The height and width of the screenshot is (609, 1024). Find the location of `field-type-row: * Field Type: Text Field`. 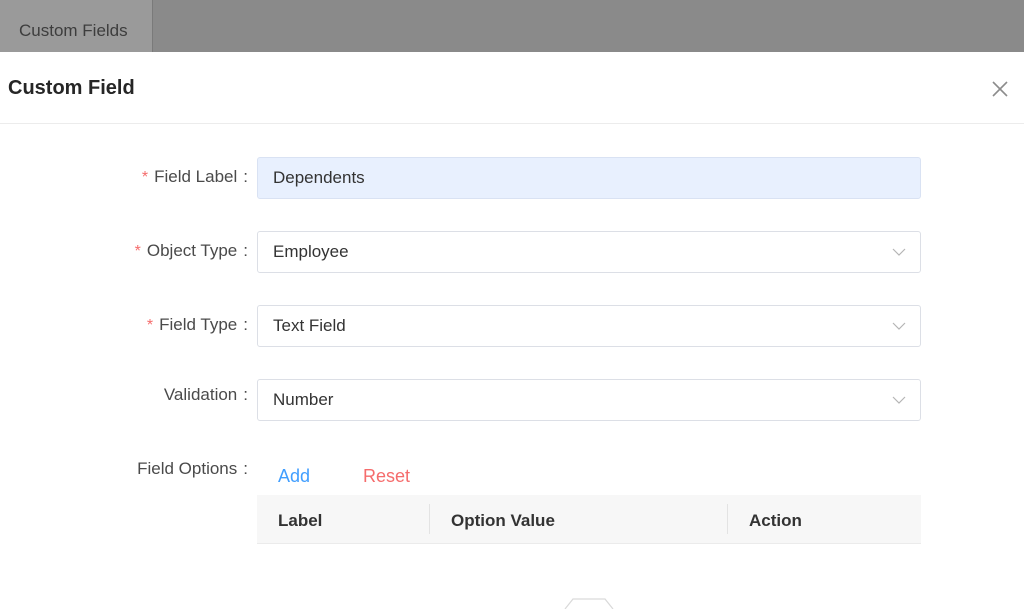

field-type-row: * Field Type: Text Field is located at coordinates (512, 326).